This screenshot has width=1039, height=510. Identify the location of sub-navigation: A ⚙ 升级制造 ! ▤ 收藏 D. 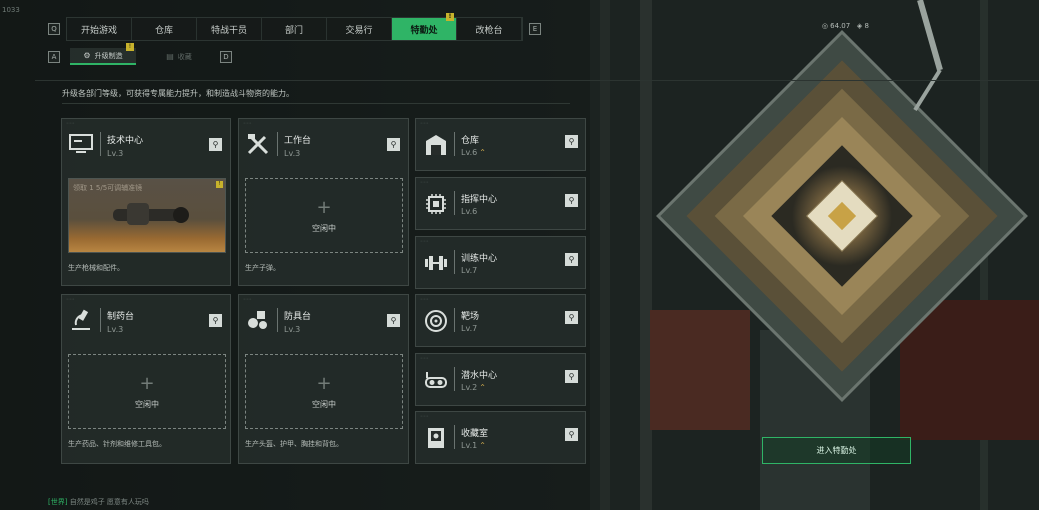
(140, 54).